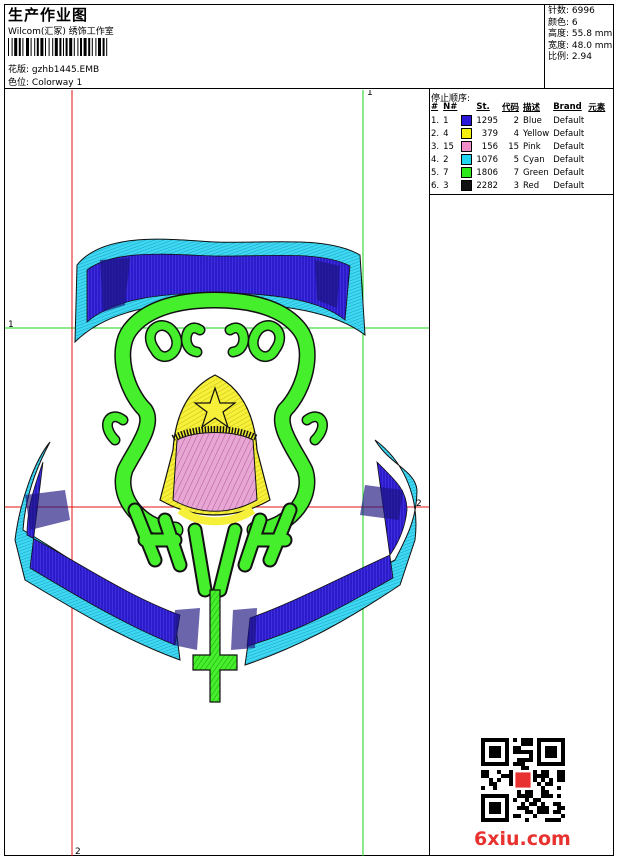  What do you see at coordinates (370, 94) in the screenshot?
I see `guide-label-top: 1` at bounding box center [370, 94].